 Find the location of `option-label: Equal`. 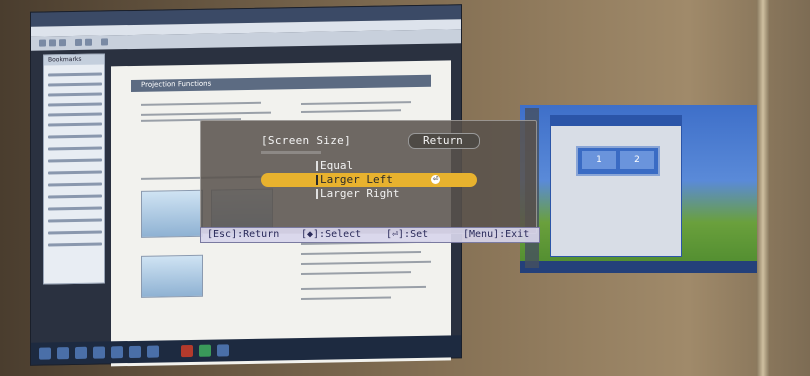

option-label: Equal is located at coordinates (337, 165).